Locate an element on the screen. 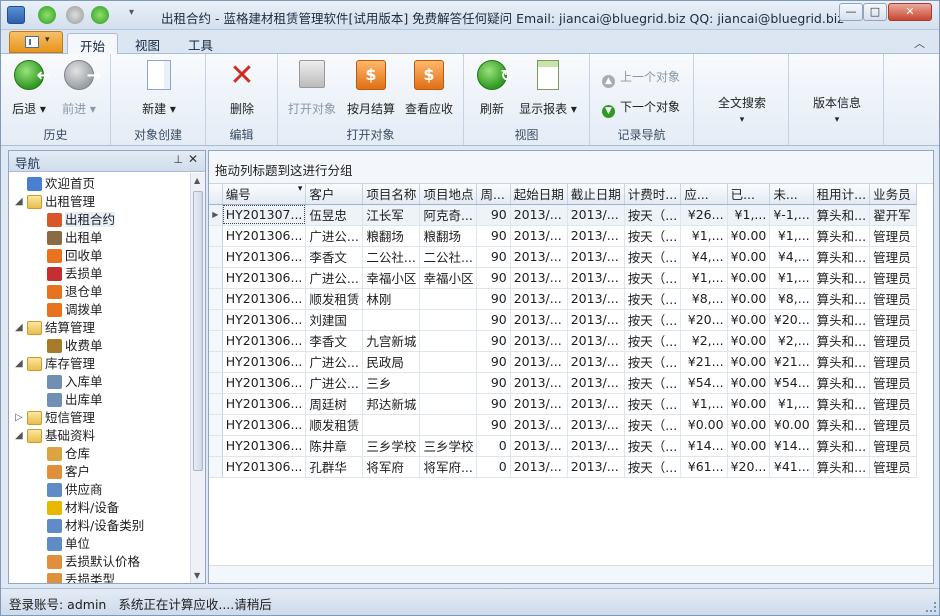 Image resolution: width=940 pixels, height=616 pixels. resize-grip is located at coordinates (931, 607).